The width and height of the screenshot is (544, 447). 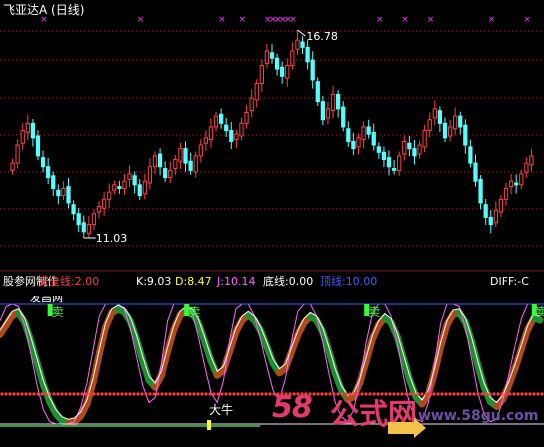 I want to click on band-segment, so click(x=96, y=368).